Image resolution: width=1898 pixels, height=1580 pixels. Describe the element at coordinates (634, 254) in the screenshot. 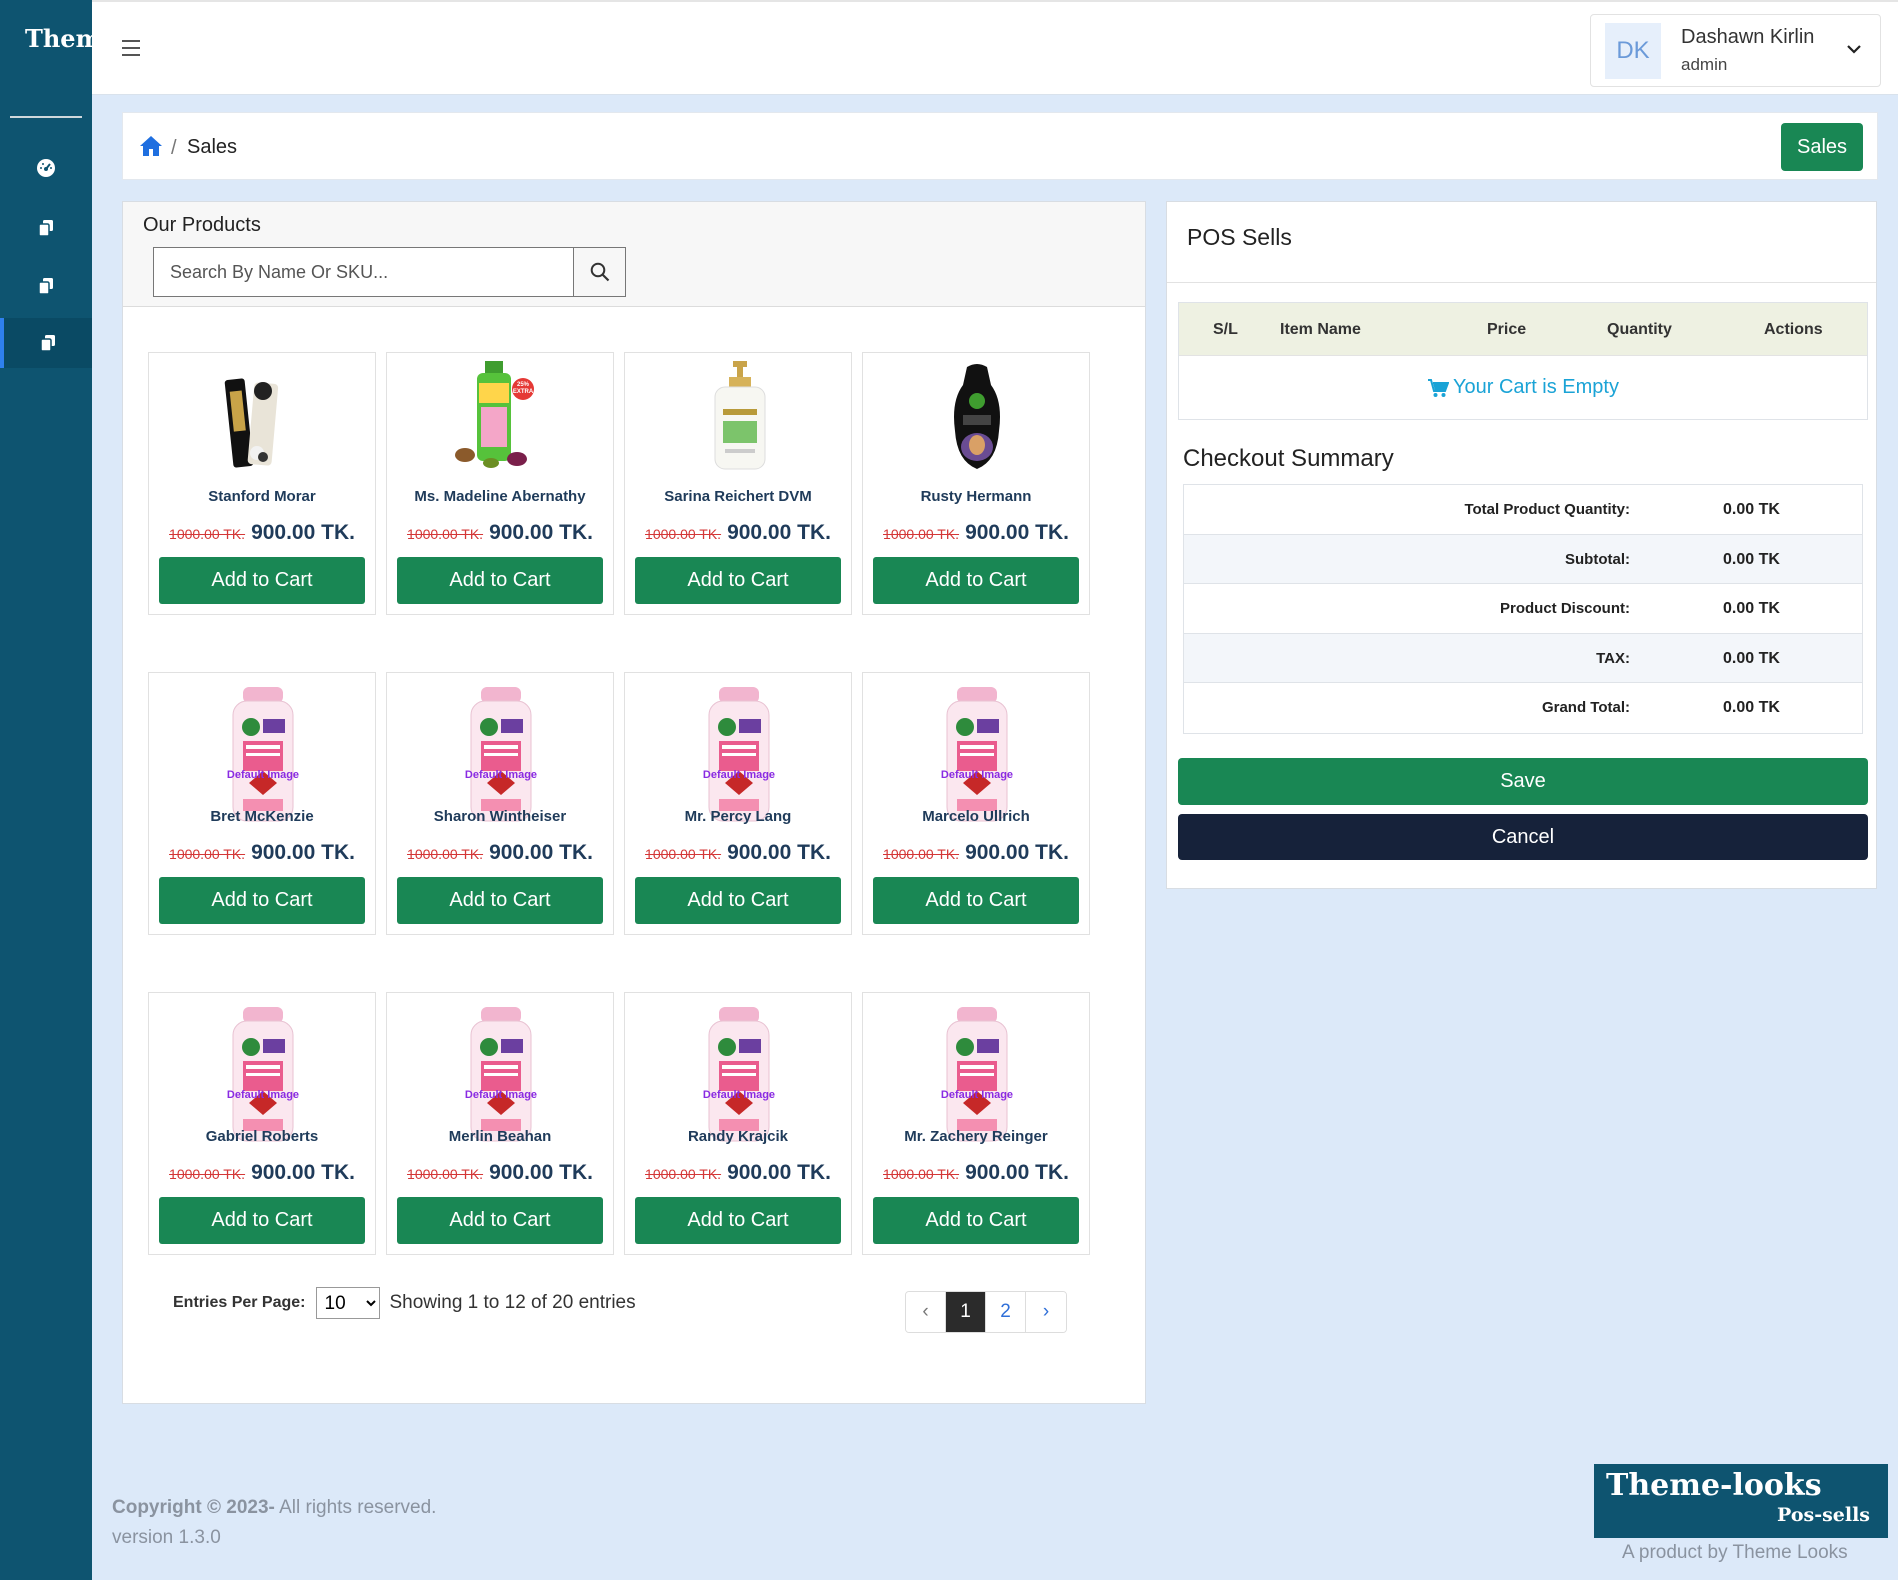

I see `products-header: Our Products` at that location.